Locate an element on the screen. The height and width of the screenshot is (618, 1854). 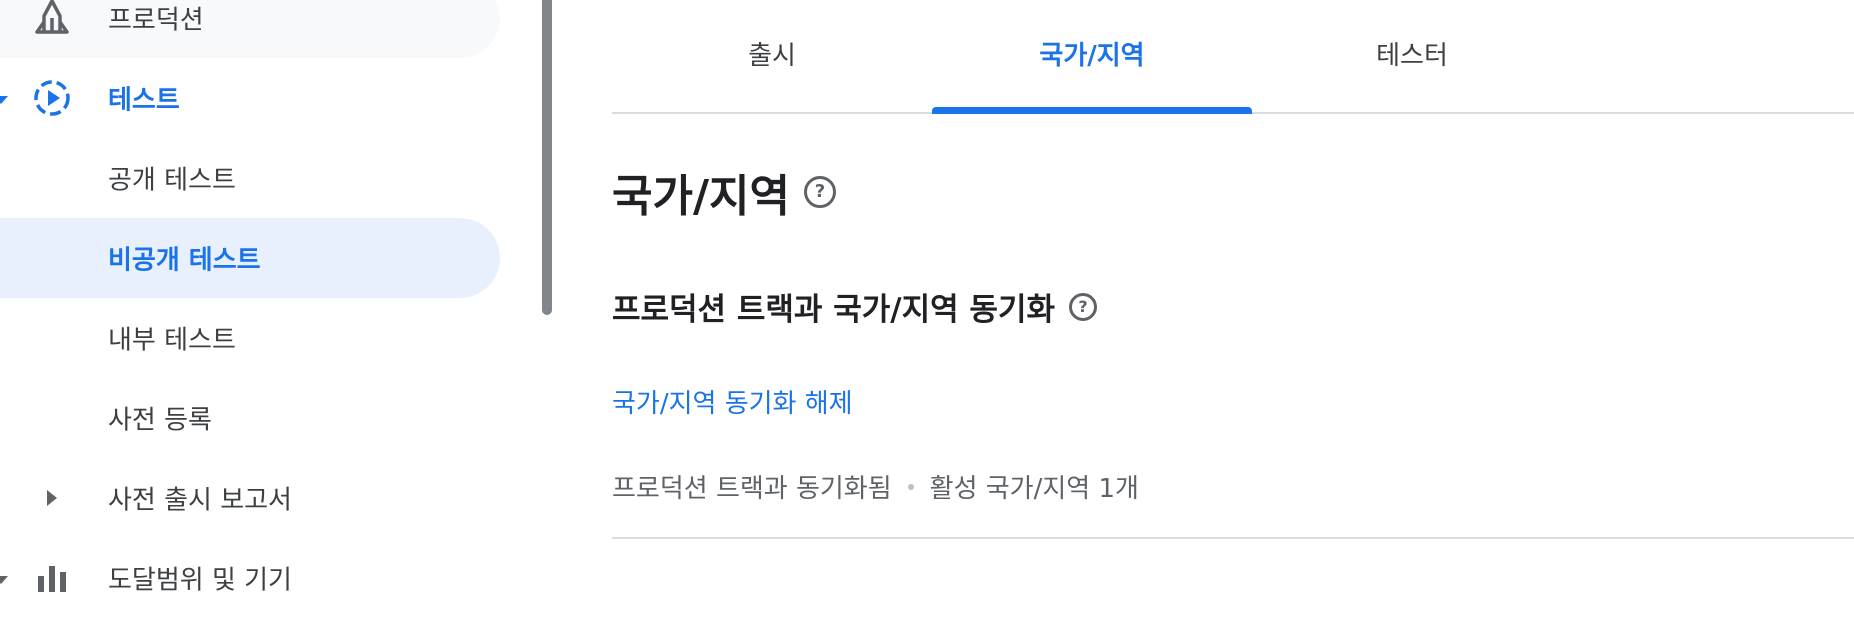
unsync-countries-link: 국가/지역 동기화 해제 is located at coordinates (732, 401).